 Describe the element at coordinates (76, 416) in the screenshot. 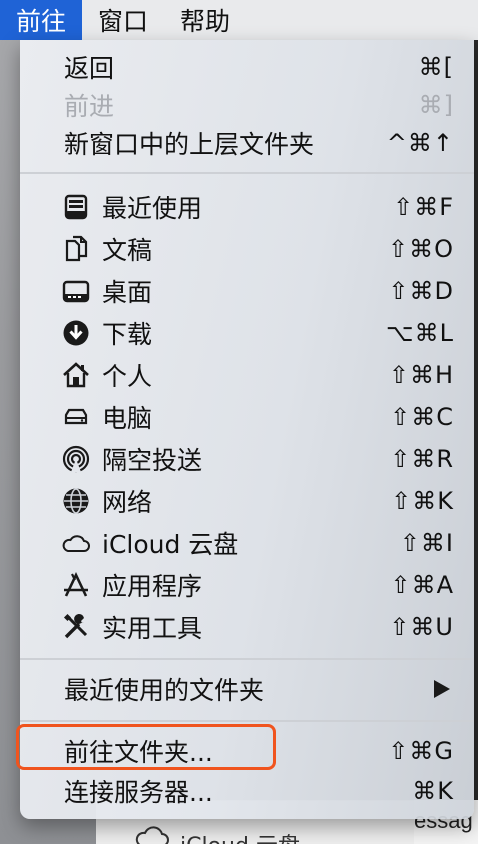

I see `computer-icon` at that location.